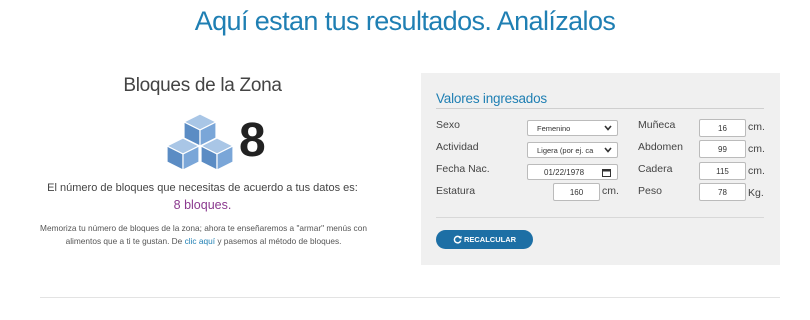 This screenshot has width=810, height=320. What do you see at coordinates (278, 240) in the screenshot?
I see `memo-text-end: y pasemos al método de bloques.` at bounding box center [278, 240].